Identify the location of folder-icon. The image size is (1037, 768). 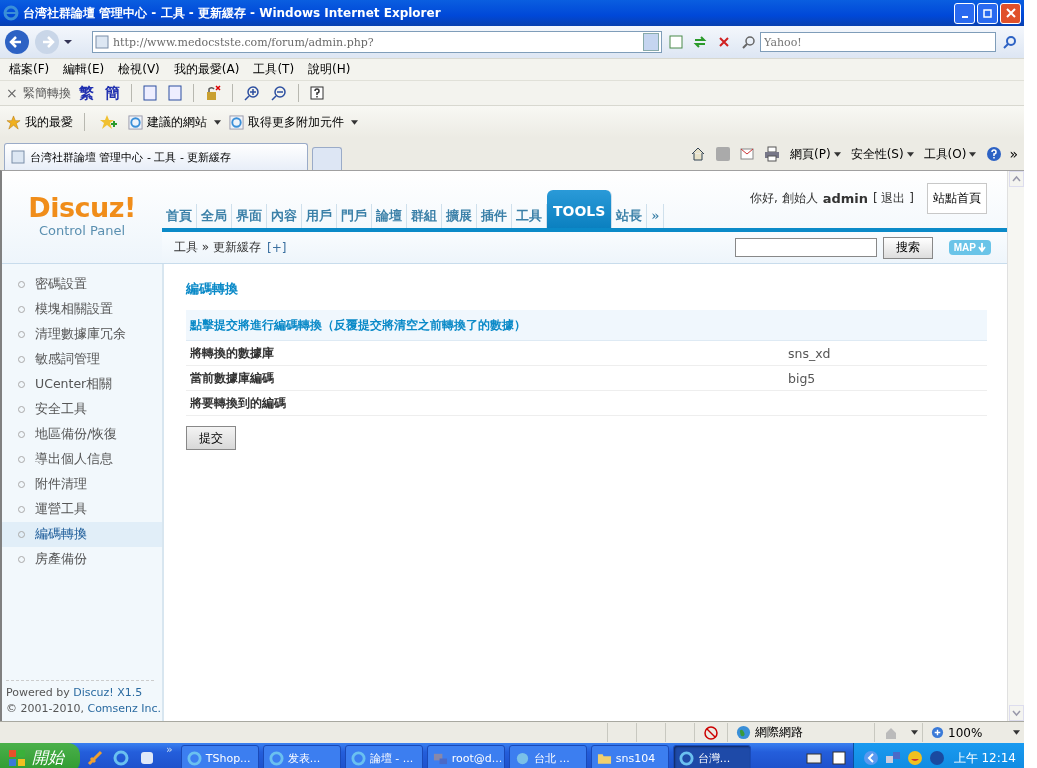
(604, 758).